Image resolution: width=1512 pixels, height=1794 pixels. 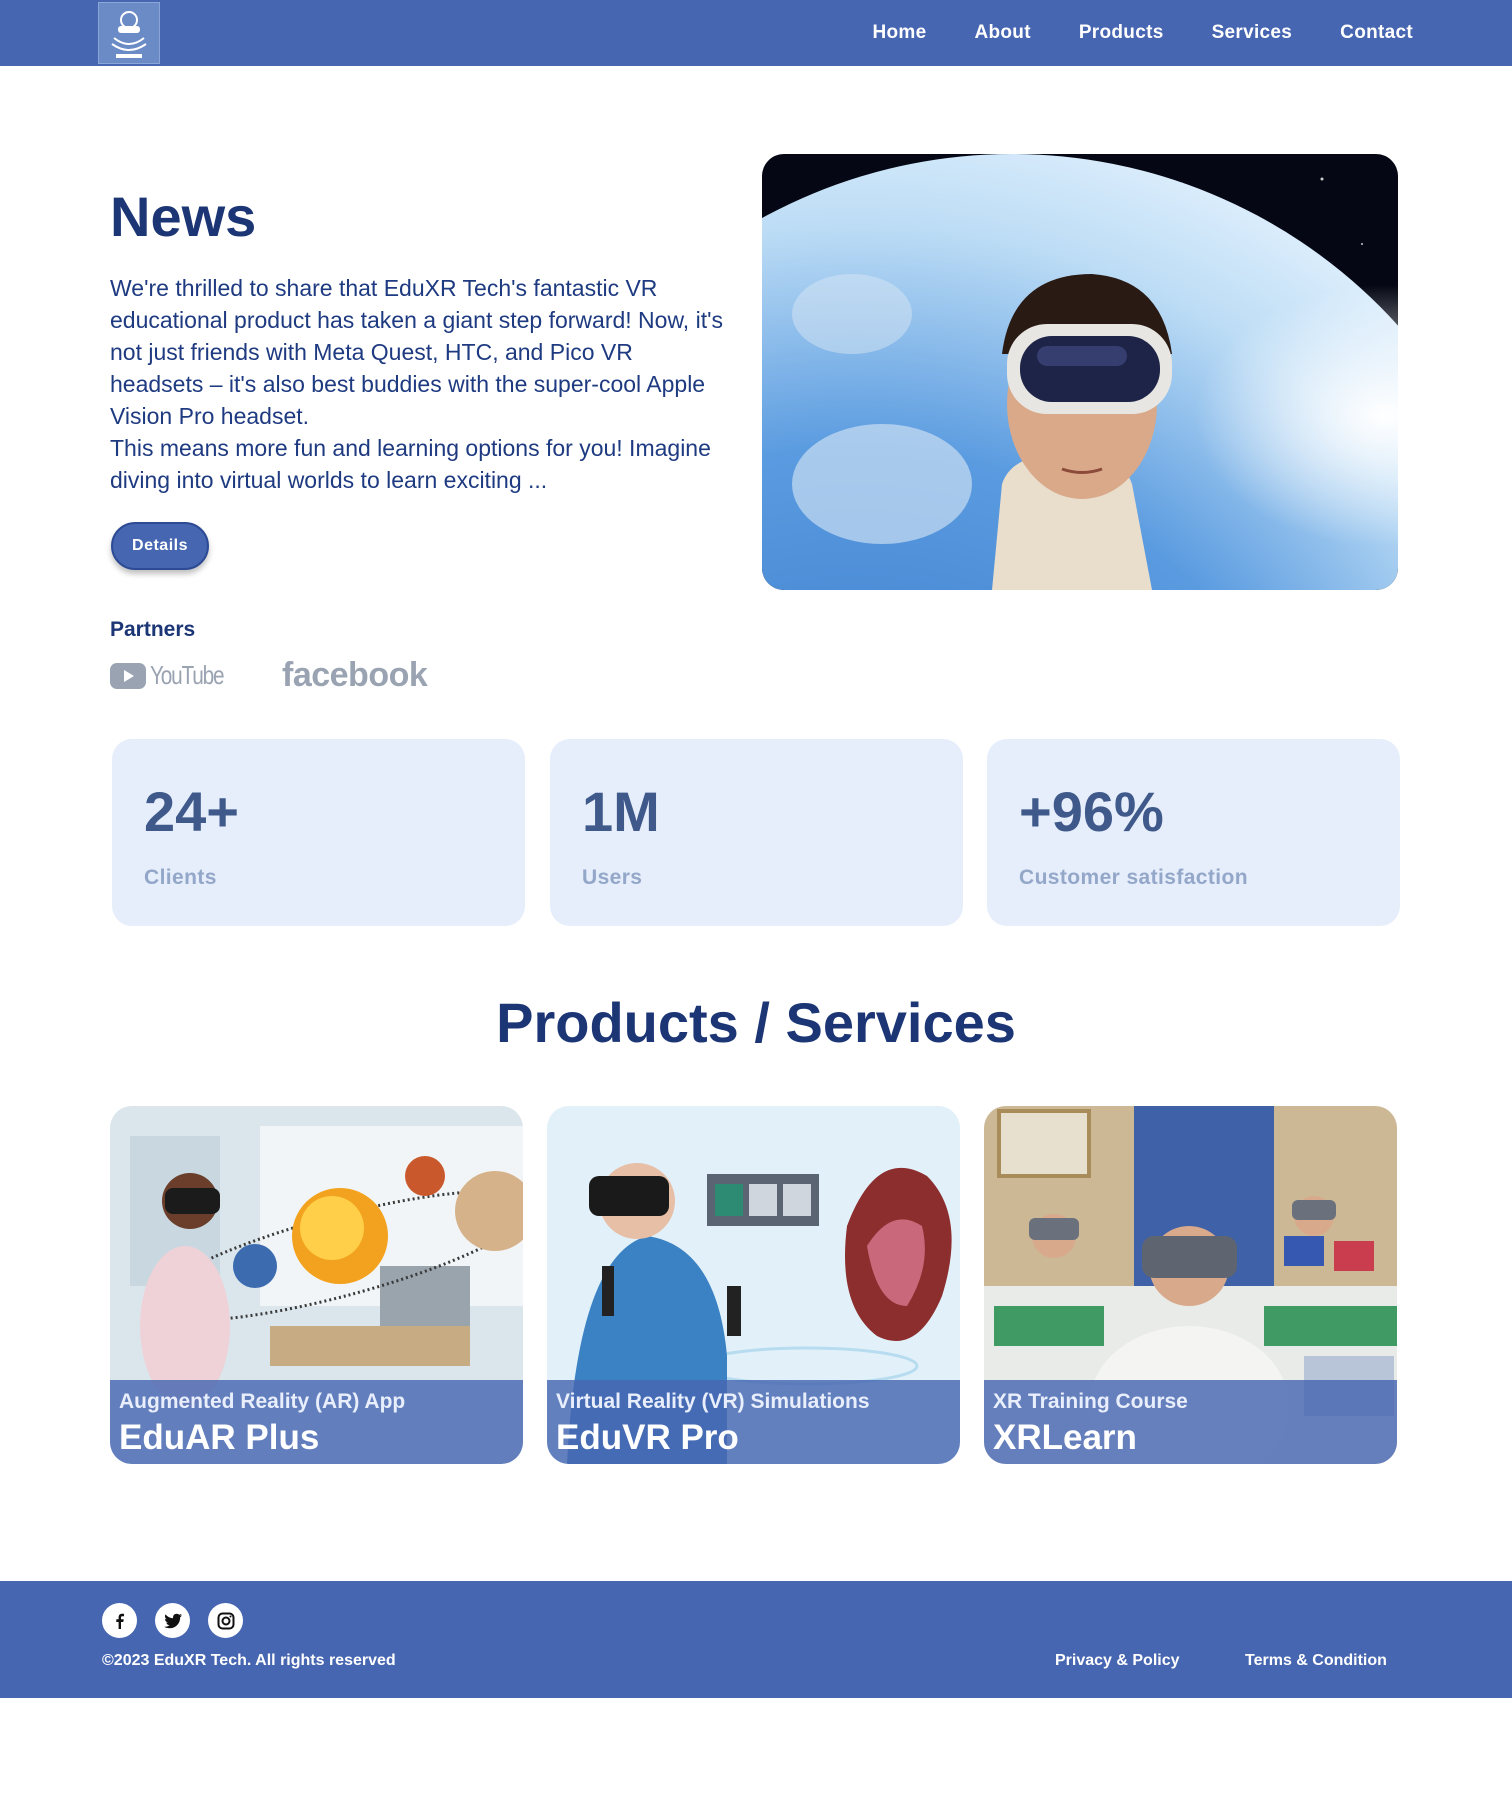 I want to click on twitter-icon, so click(x=172, y=1620).